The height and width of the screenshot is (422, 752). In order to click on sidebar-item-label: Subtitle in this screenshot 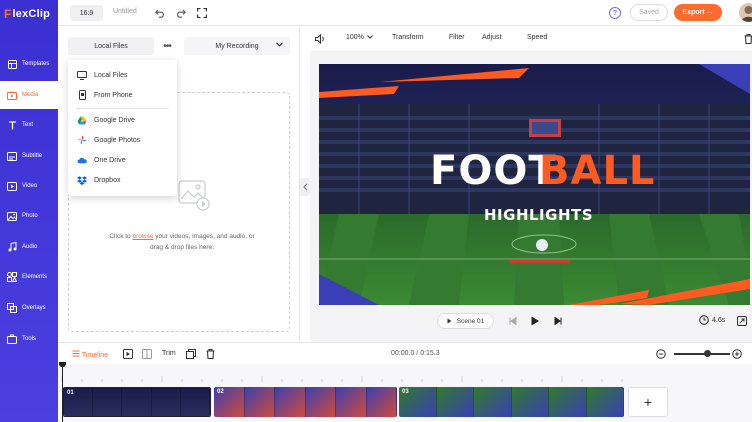, I will do `click(32, 156)`.